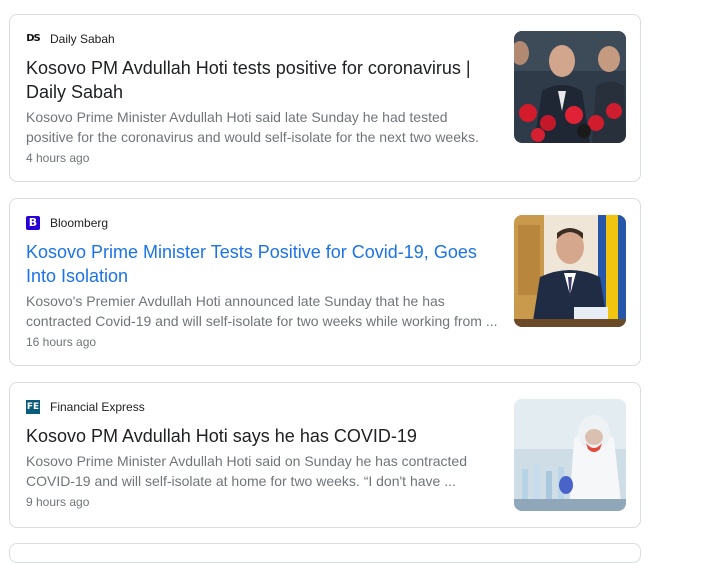 The width and height of the screenshot is (723, 563). What do you see at coordinates (58, 158) in the screenshot?
I see `article-time: 4 hours ago` at bounding box center [58, 158].